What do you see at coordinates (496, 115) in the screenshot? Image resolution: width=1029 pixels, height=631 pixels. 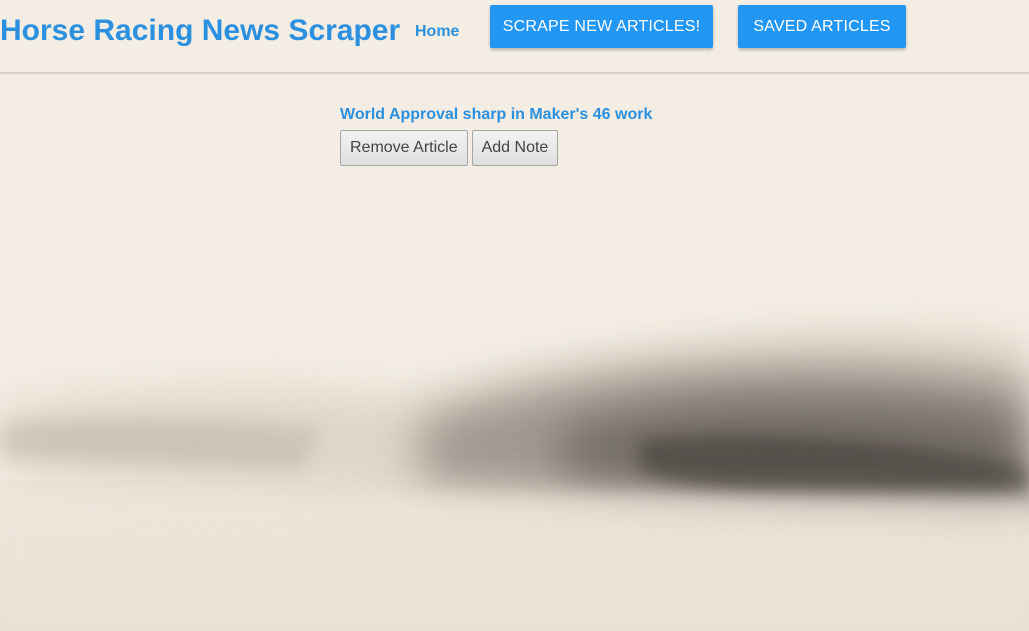 I see `article-title-link: World Approval sharp in Maker's 46 work` at bounding box center [496, 115].